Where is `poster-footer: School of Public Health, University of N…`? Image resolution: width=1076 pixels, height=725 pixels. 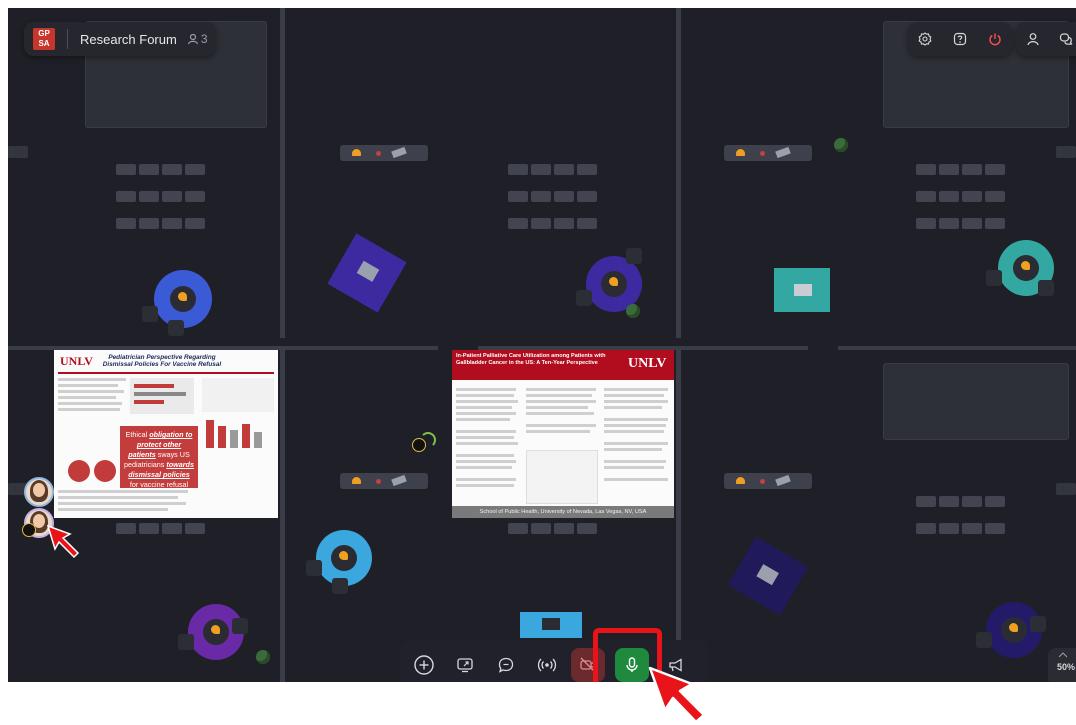 poster-footer: School of Public Health, University of N… is located at coordinates (563, 512).